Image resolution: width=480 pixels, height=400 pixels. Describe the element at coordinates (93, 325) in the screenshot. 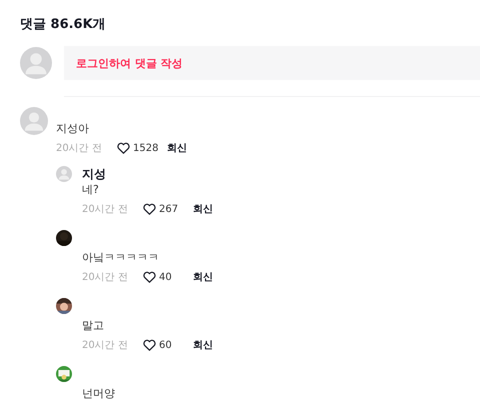

I see `comment-text: 말고` at that location.